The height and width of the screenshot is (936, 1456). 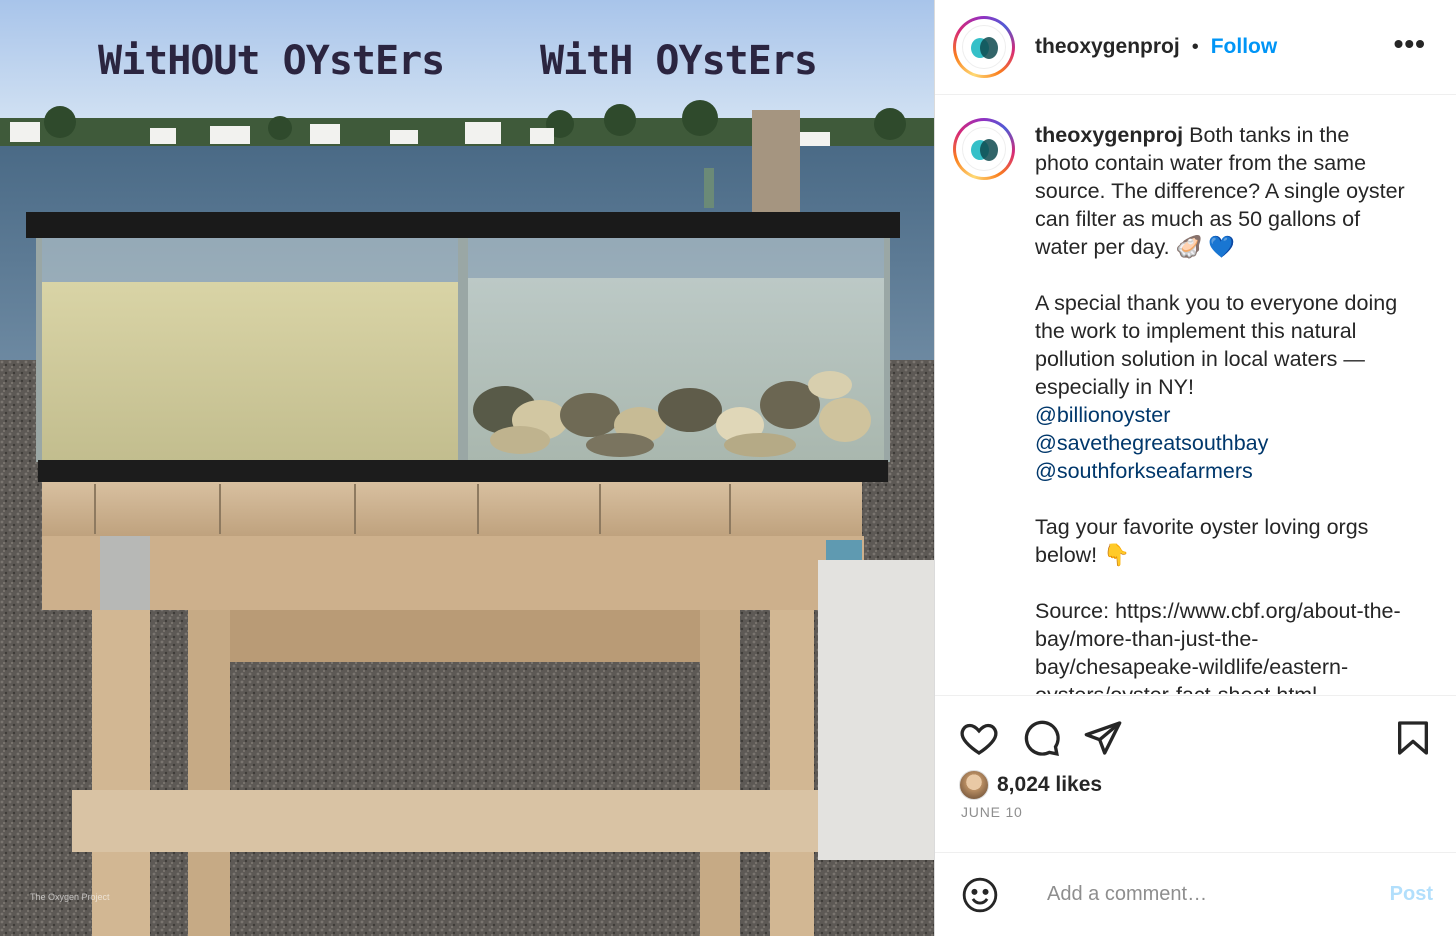 I want to click on likes-row: 8,024 likes, so click(x=1030, y=785).